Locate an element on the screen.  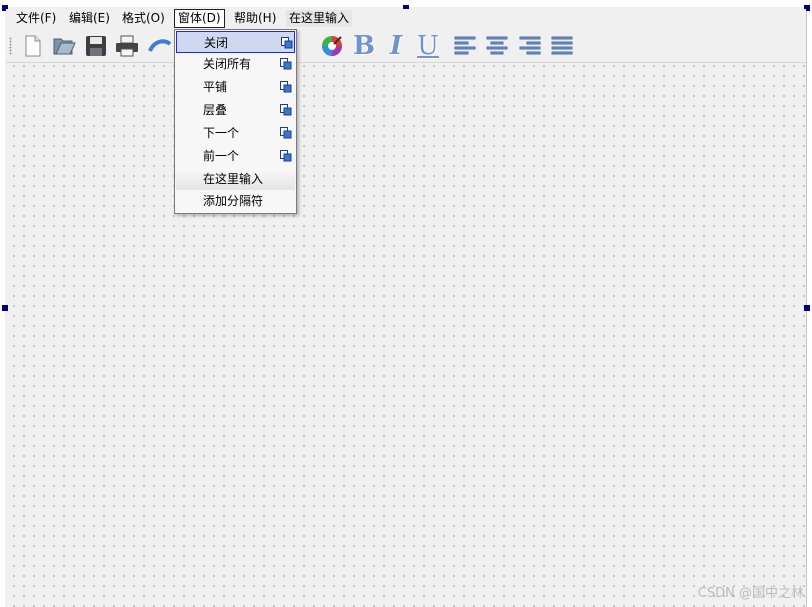
underline-icon: U is located at coordinates (428, 46).